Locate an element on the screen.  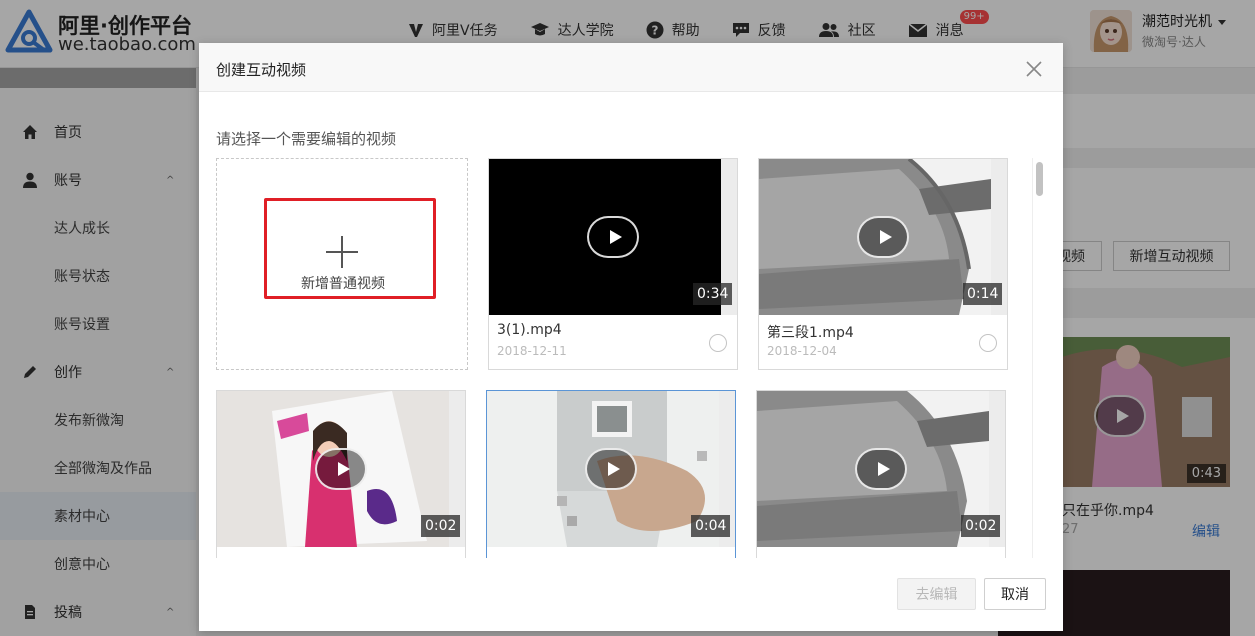
dialog-prompt: 请选择一个需要编辑的视频 is located at coordinates (306, 139).